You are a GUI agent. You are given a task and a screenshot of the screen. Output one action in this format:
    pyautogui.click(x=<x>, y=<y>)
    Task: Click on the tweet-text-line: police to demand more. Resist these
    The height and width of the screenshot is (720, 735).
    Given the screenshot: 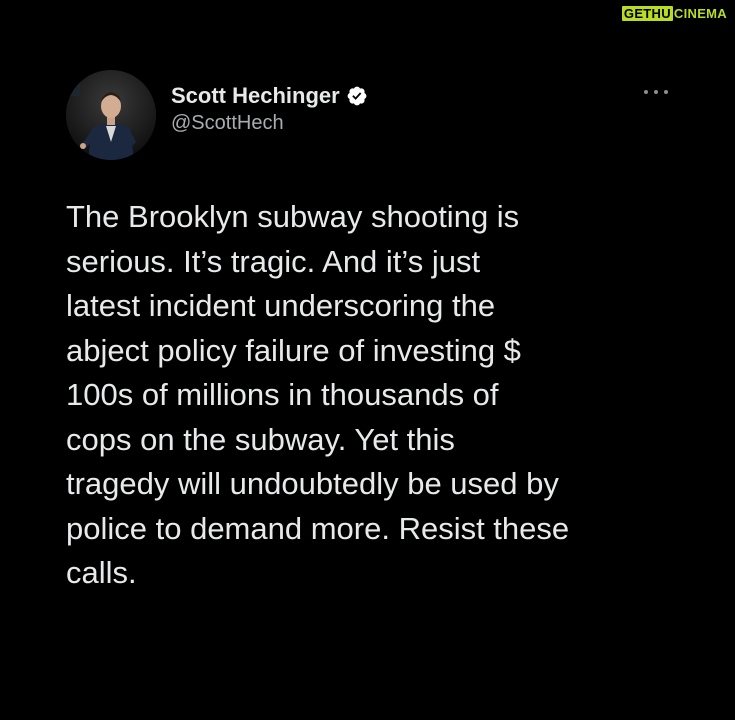 What is the action you would take?
    pyautogui.click(x=318, y=528)
    